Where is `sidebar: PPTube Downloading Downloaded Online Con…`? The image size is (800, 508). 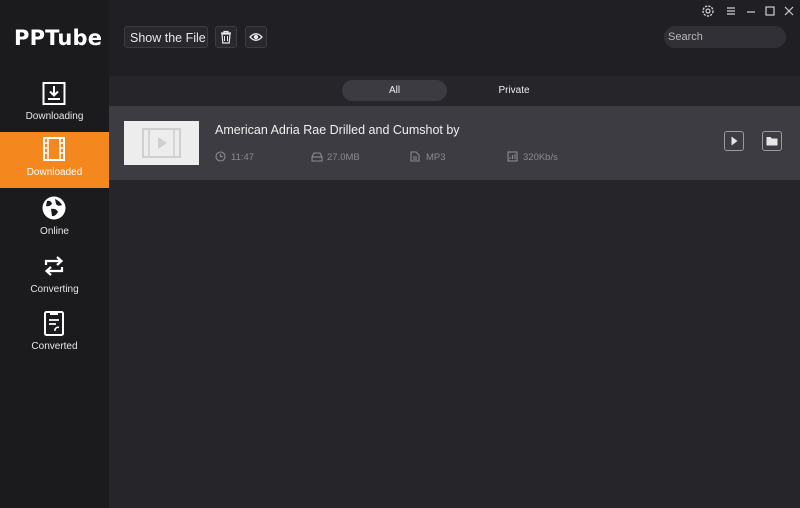
sidebar: PPTube Downloading Downloaded Online Con… is located at coordinates (54, 254).